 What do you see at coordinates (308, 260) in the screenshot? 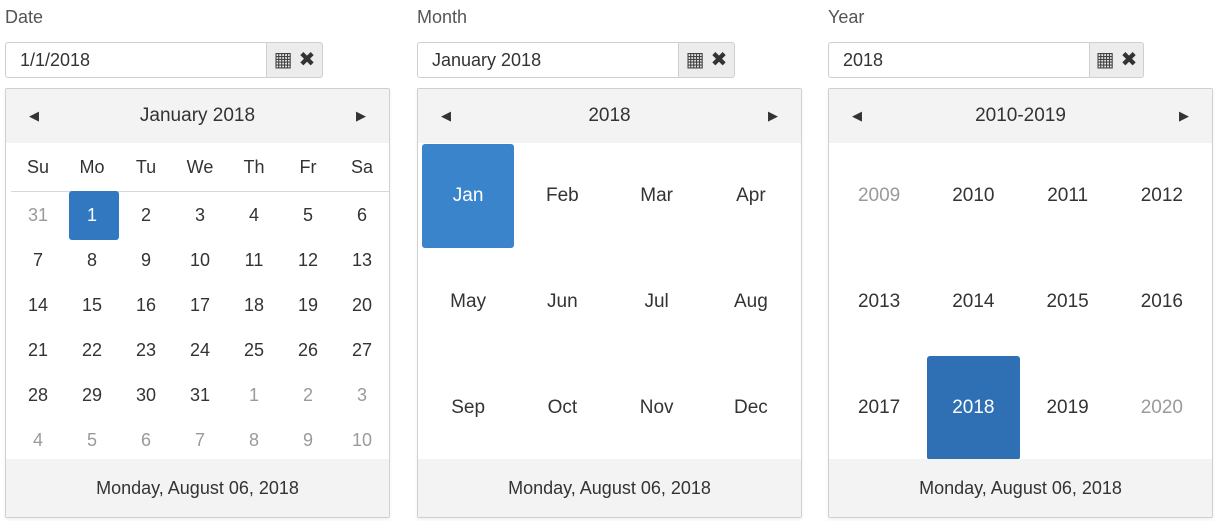
I see `day-cell: 12` at bounding box center [308, 260].